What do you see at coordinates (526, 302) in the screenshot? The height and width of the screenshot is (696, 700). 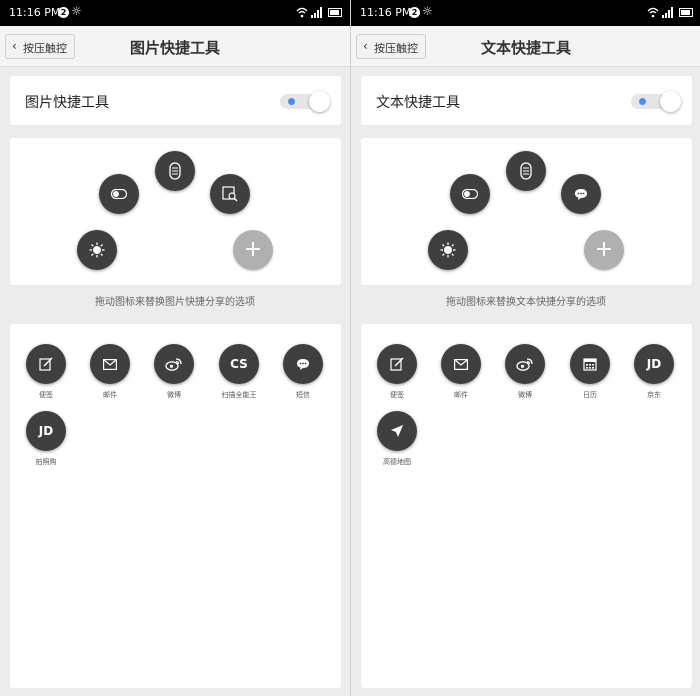 I see `drag-hint: 拖动图标来替换文本快捷分享的选项` at bounding box center [526, 302].